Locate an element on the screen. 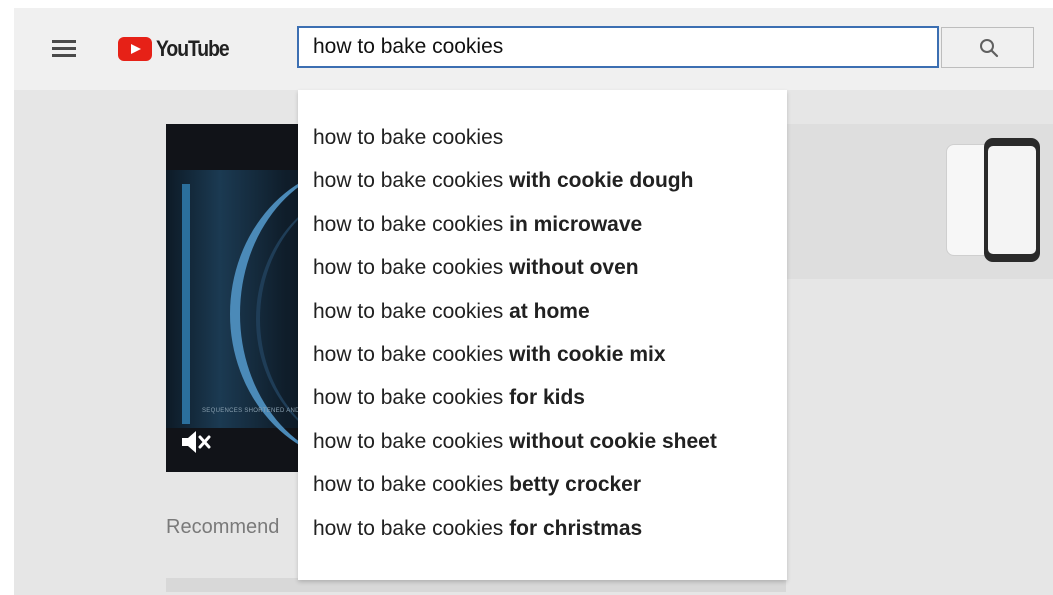 This screenshot has height=595, width=1053. suggestion-item: how to bake cookies with cookie dough is located at coordinates (542, 180).